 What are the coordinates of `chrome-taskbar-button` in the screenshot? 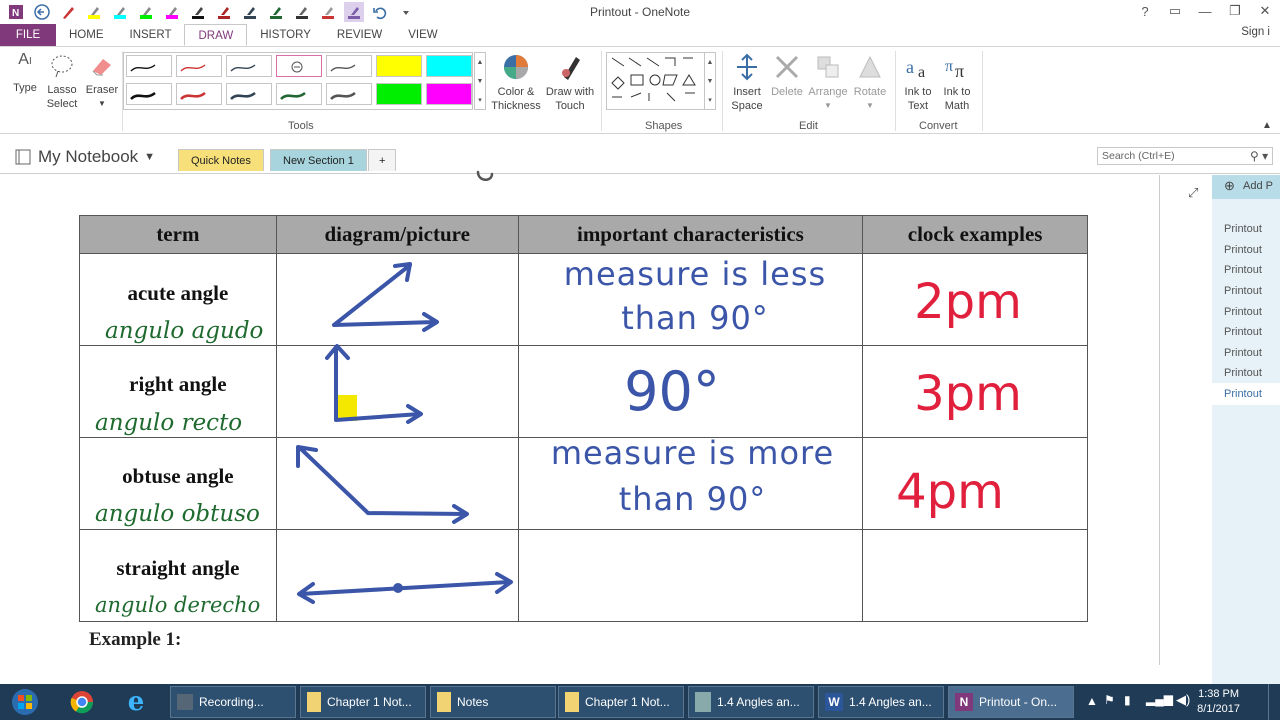 It's located at (82, 702).